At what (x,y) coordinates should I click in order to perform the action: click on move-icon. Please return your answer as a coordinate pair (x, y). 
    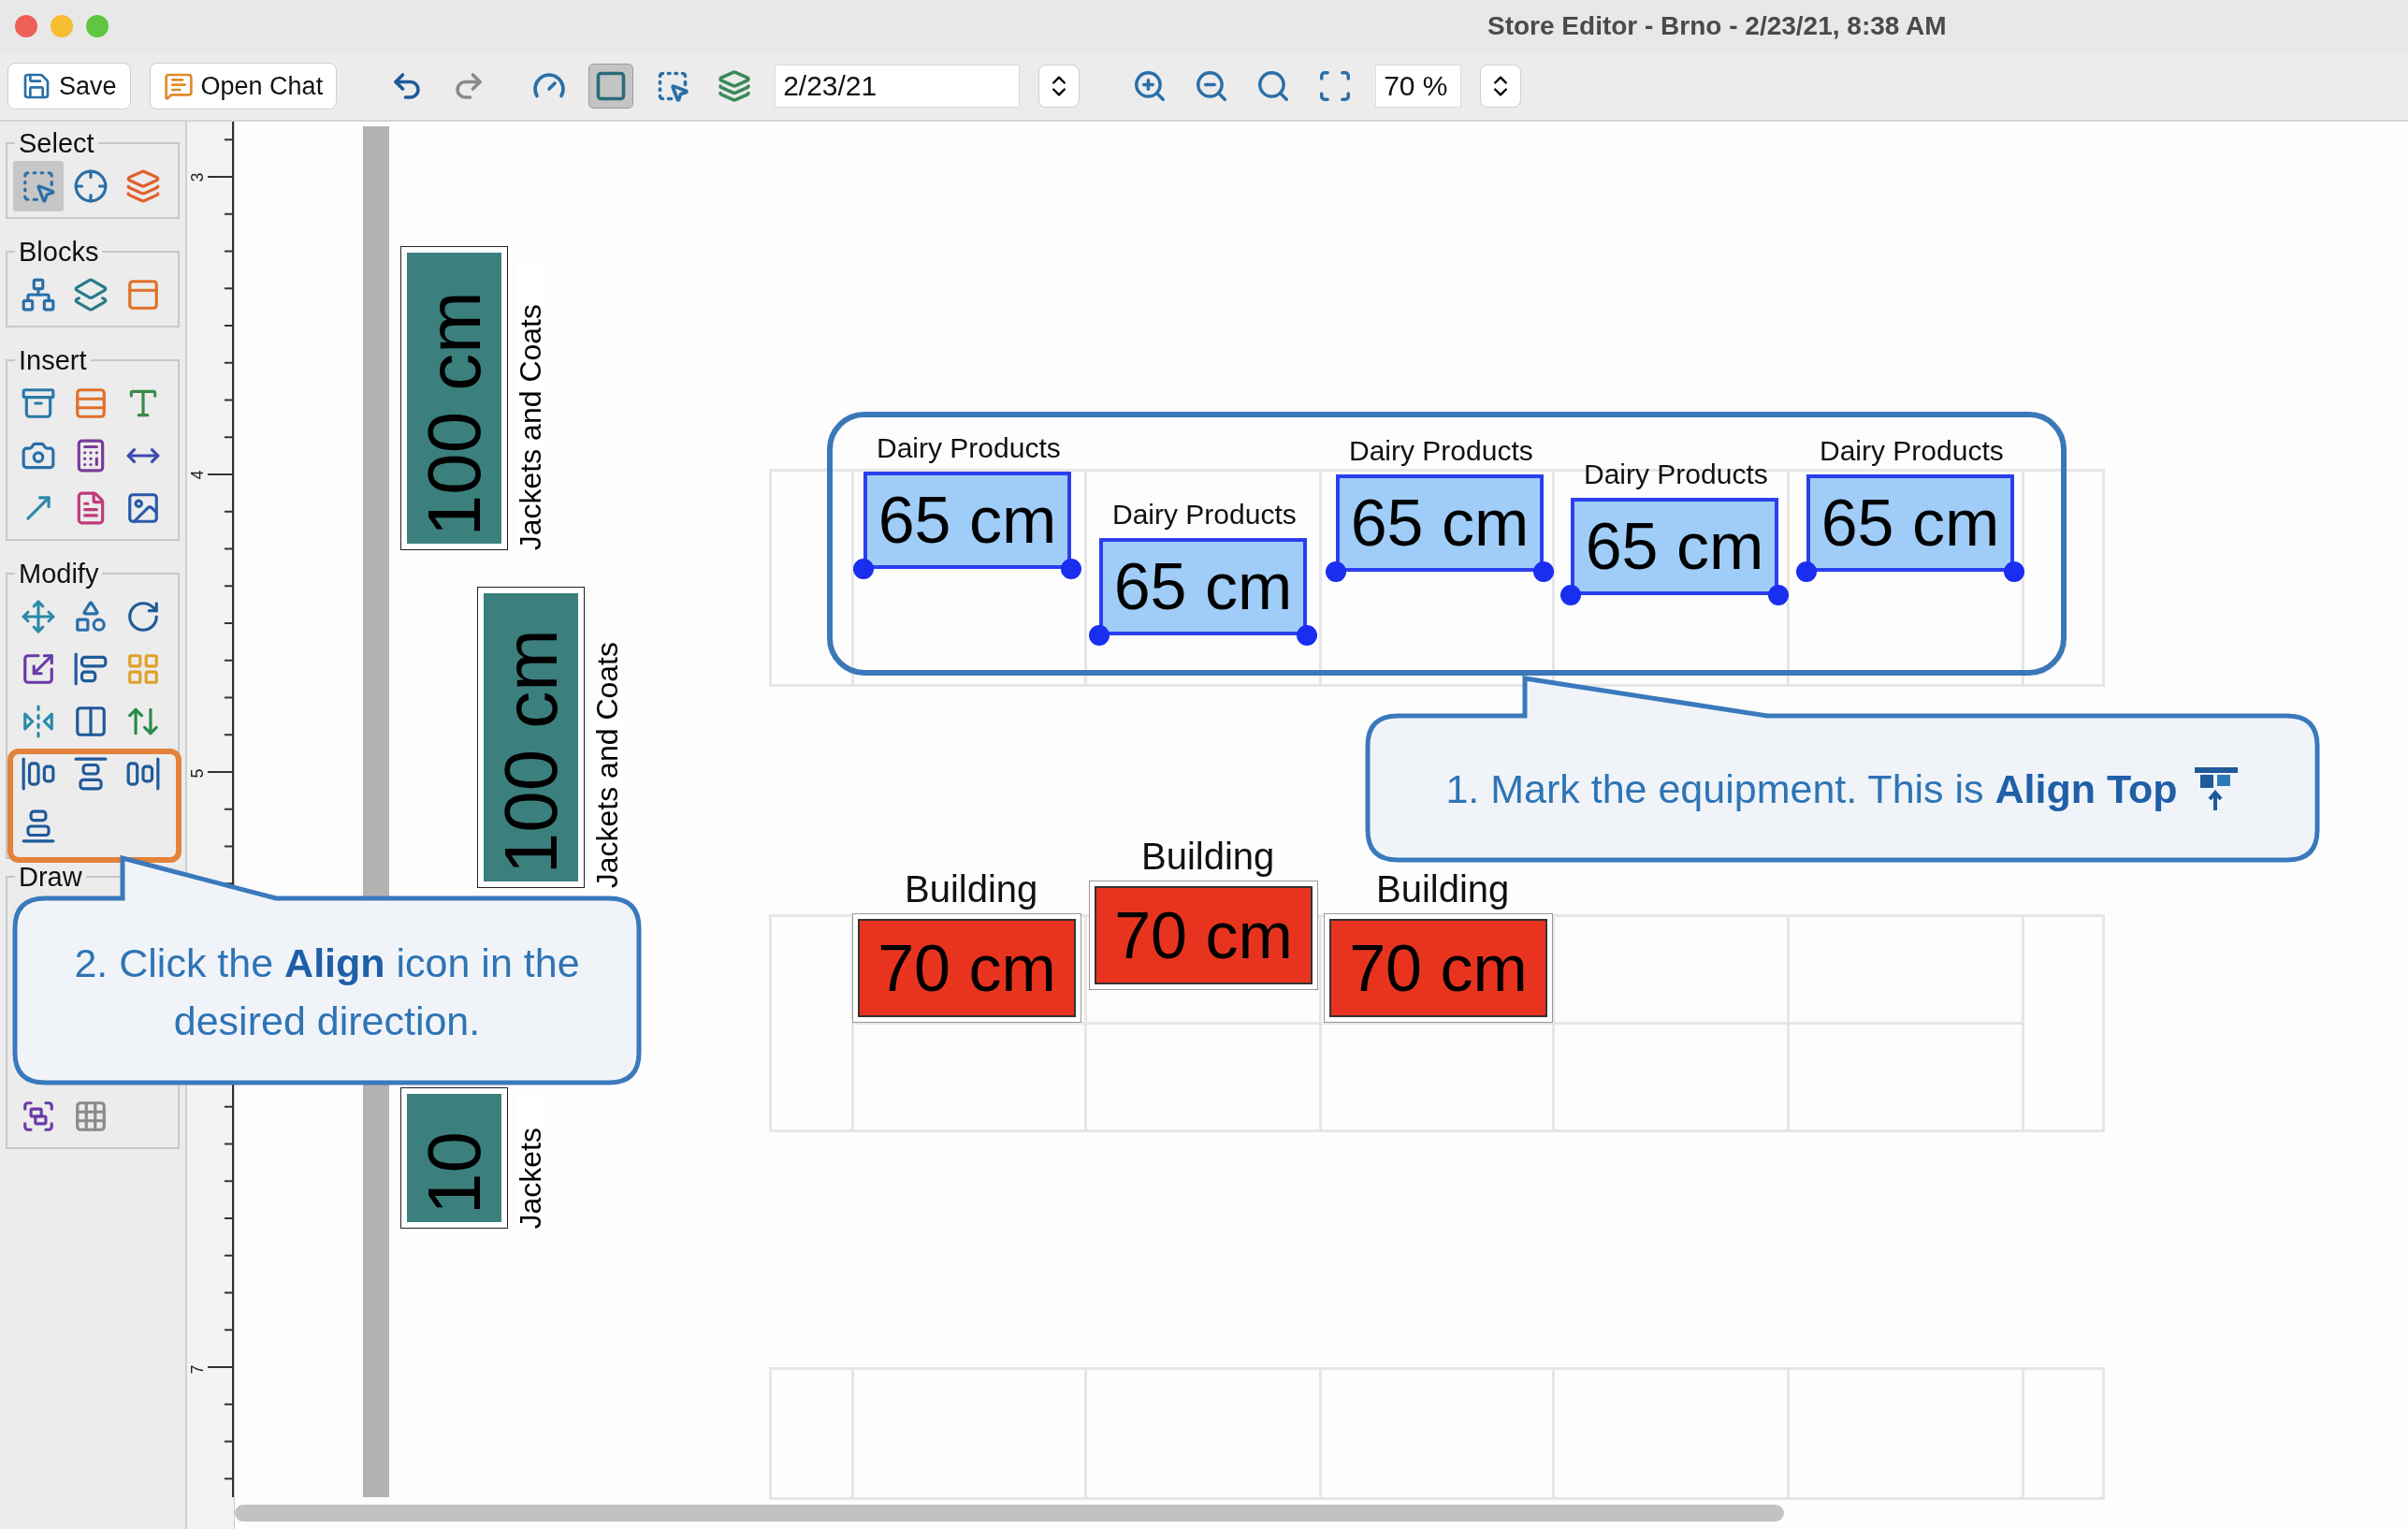
    Looking at the image, I should click on (38, 616).